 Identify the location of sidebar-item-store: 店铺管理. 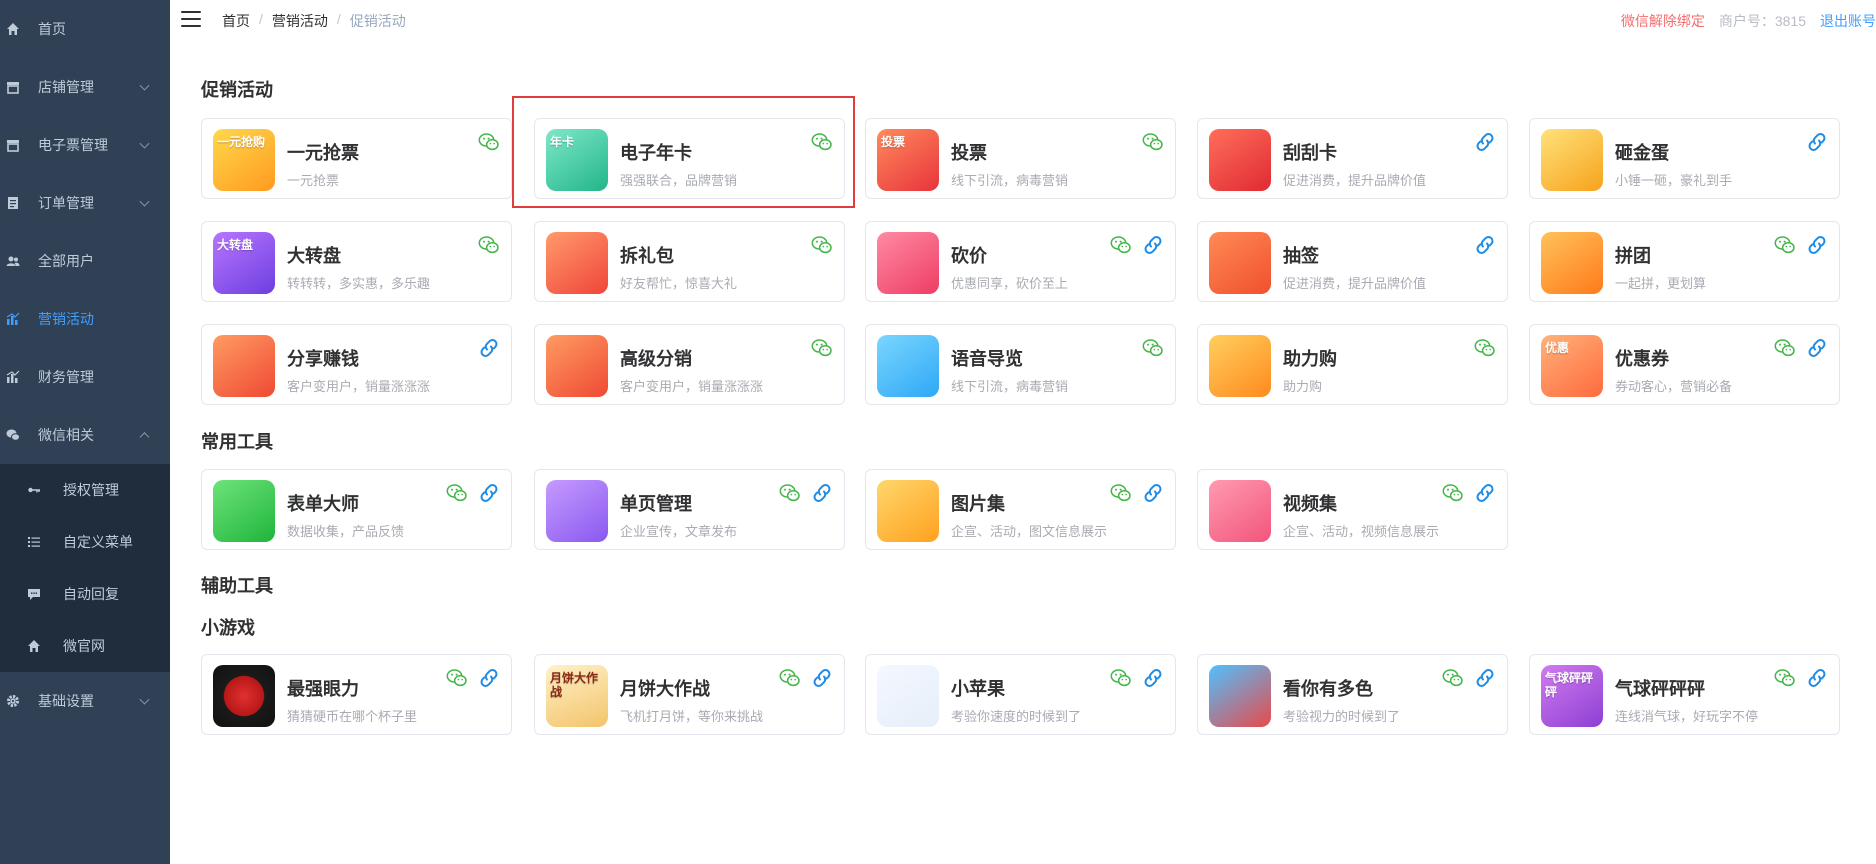
(85, 87).